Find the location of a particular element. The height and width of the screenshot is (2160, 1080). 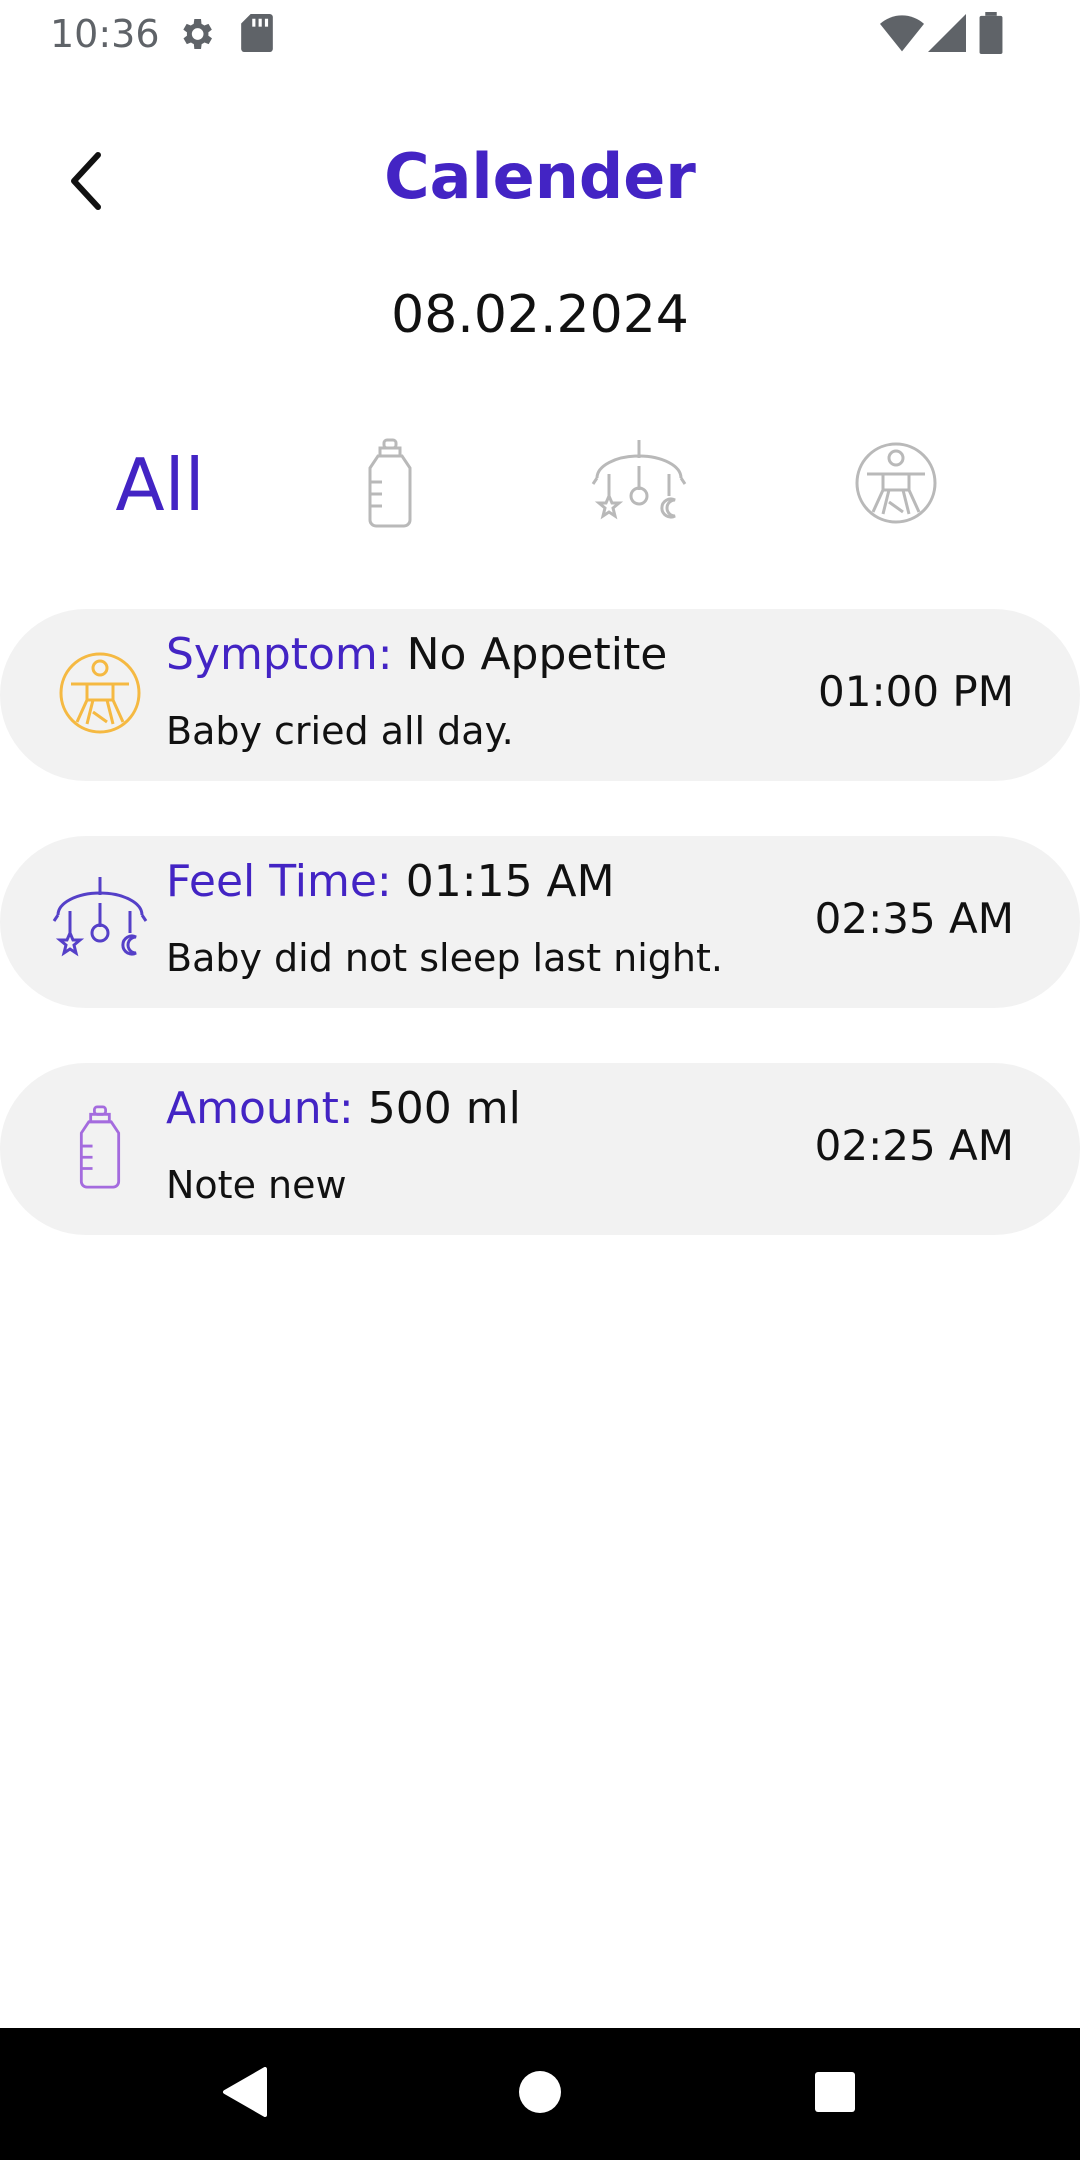

entry-value: No Appetite is located at coordinates (537, 654).